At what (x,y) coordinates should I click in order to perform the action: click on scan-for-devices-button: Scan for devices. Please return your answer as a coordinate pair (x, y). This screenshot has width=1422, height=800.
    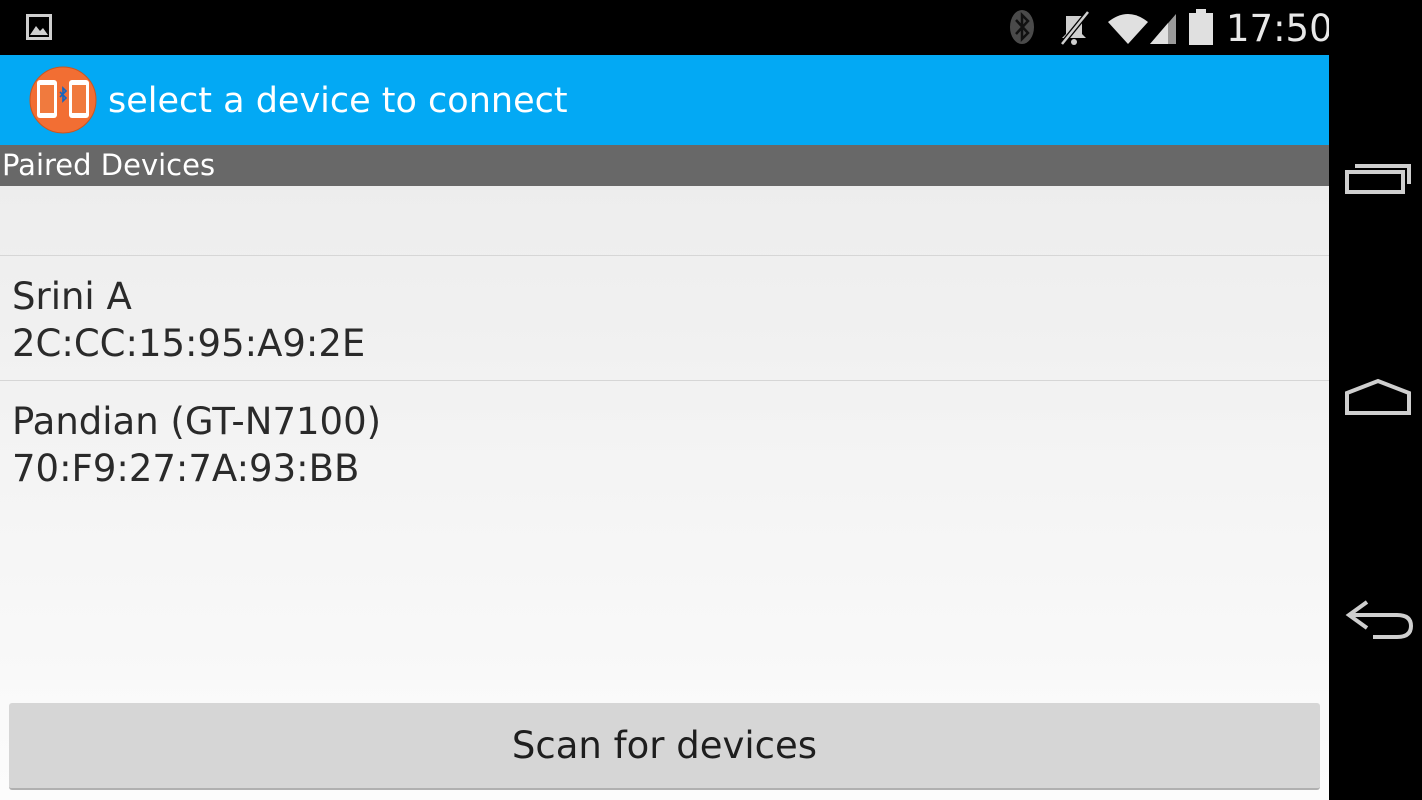
    Looking at the image, I should click on (664, 746).